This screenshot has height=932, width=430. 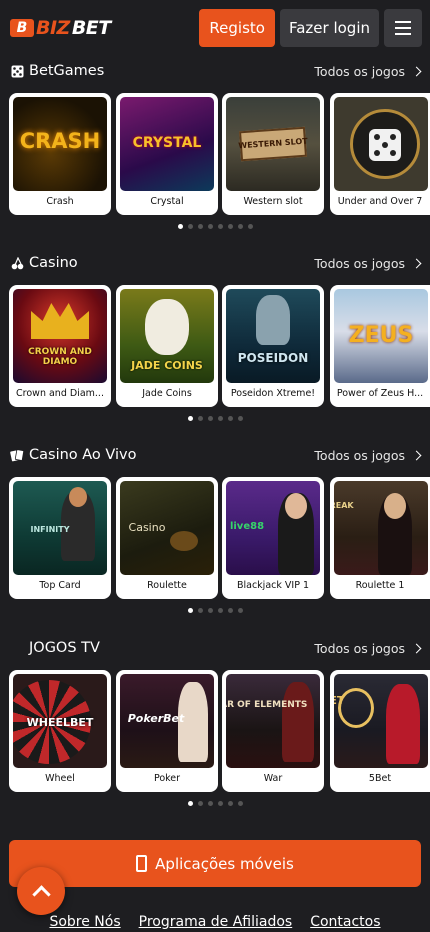 What do you see at coordinates (50, 529) in the screenshot?
I see `art-text: INFINITY` at bounding box center [50, 529].